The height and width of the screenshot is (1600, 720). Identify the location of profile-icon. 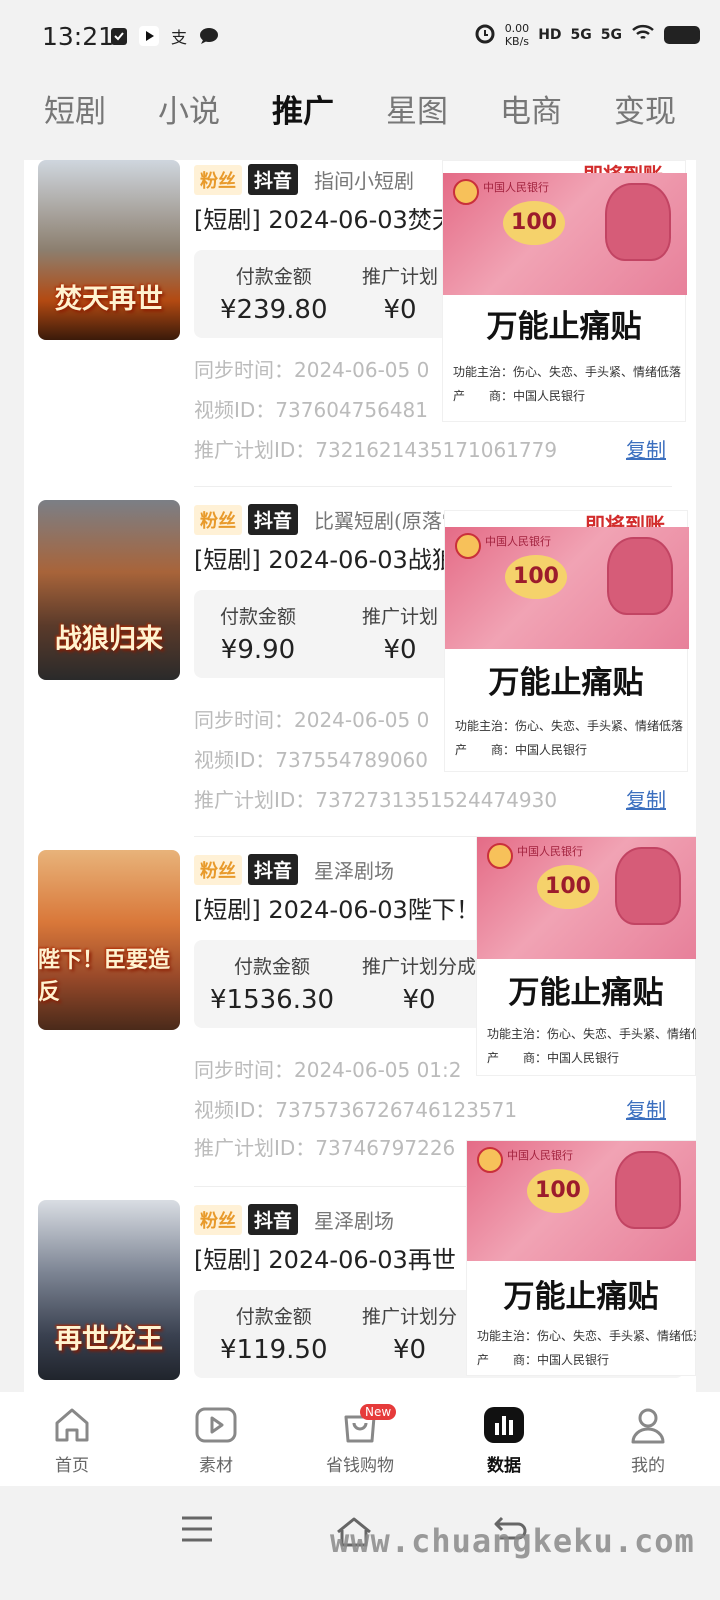
(648, 1425).